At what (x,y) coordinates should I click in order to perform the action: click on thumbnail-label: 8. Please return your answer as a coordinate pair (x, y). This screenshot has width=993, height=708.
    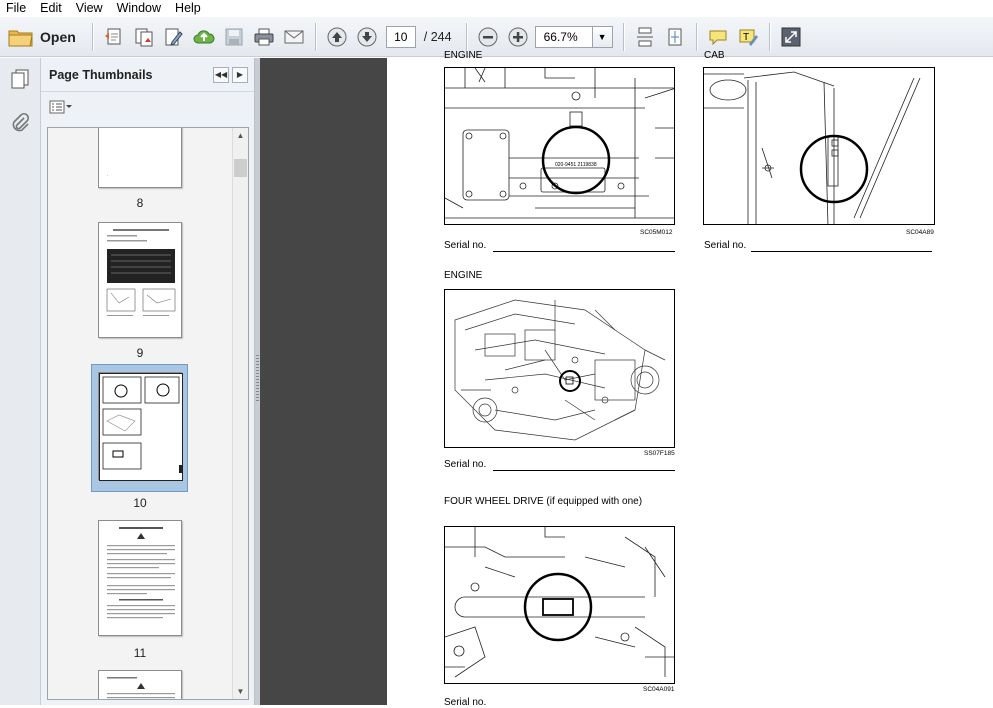
    Looking at the image, I should click on (140, 203).